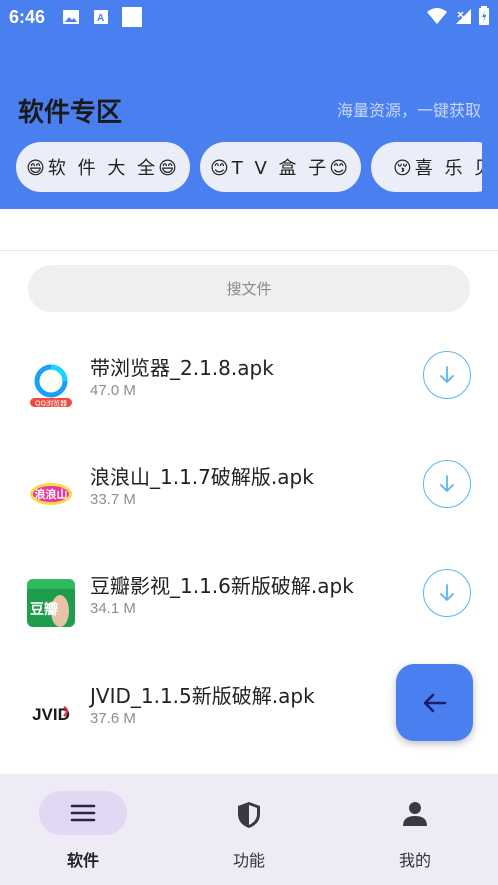 This screenshot has width=498, height=885. I want to click on person-icon, so click(415, 814).